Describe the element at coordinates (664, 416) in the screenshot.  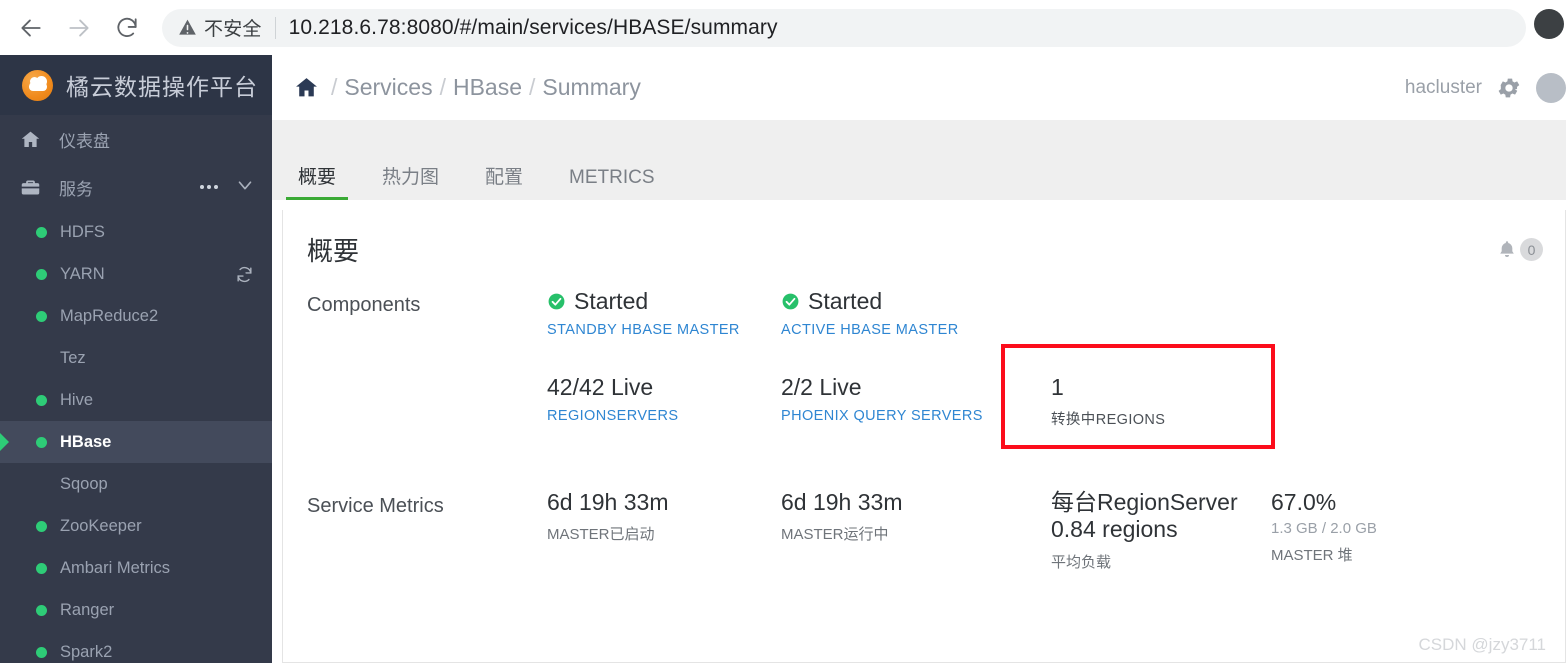
I see `metric-sub-label: REGIONSERVERS` at that location.